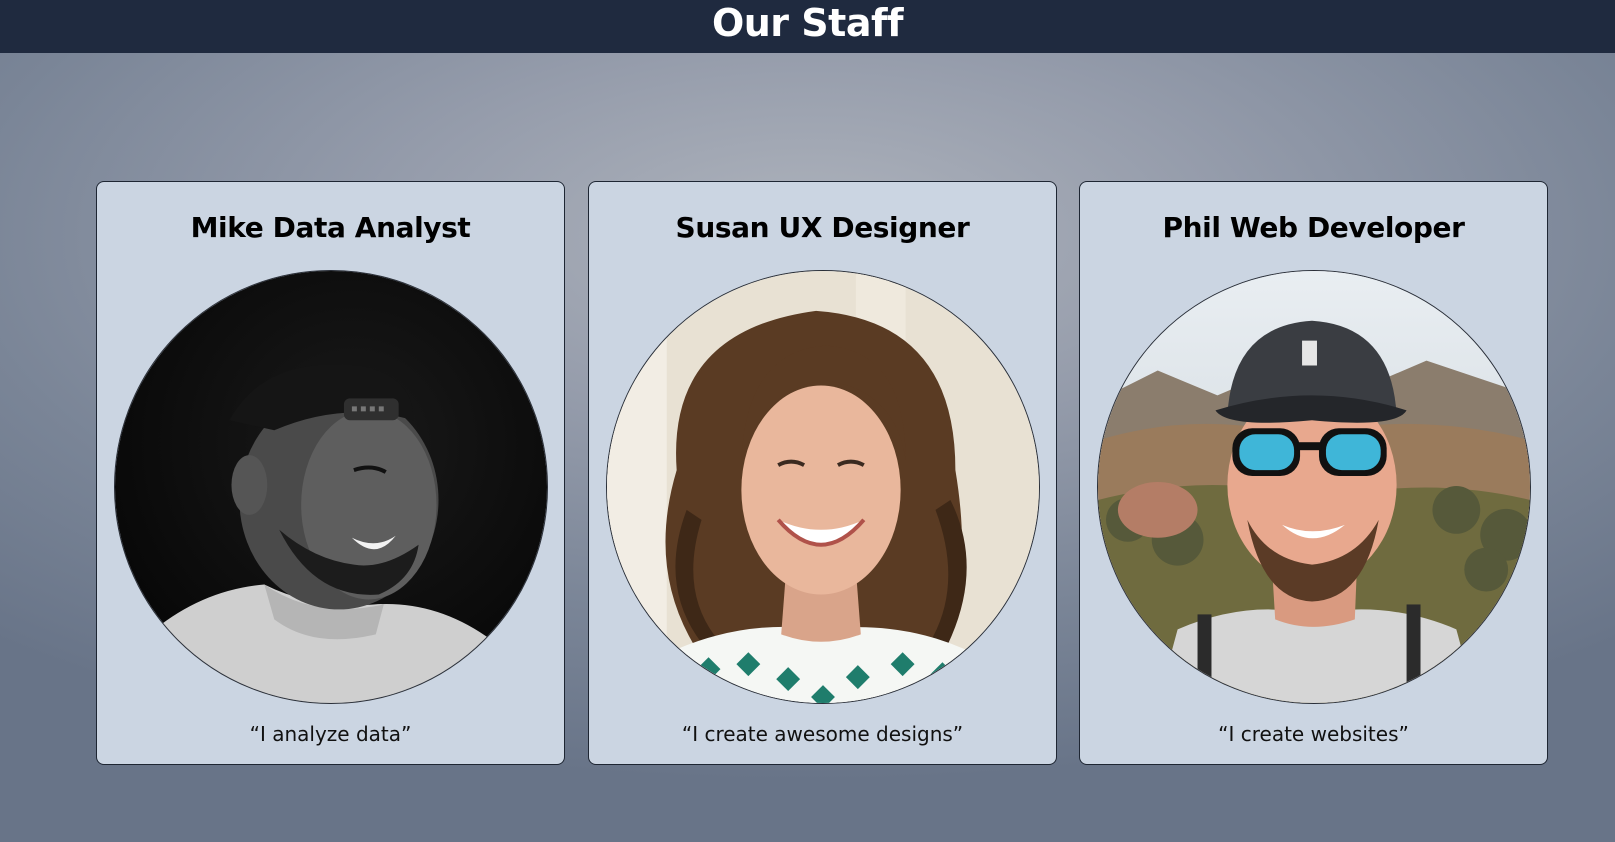  Describe the element at coordinates (822, 227) in the screenshot. I see `staff-name: Susan UX Designer` at that location.